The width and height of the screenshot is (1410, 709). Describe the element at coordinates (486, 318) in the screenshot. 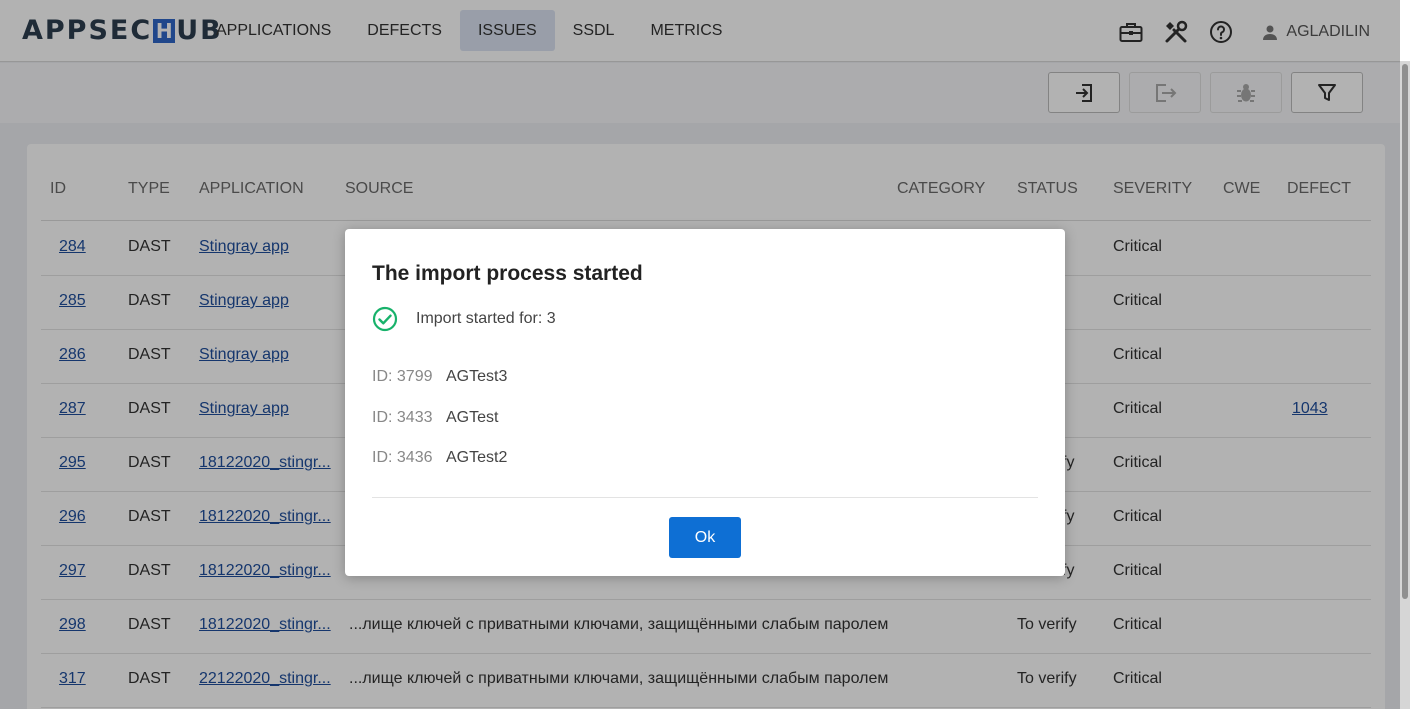

I see `import-status-text: Import started for: 3` at that location.